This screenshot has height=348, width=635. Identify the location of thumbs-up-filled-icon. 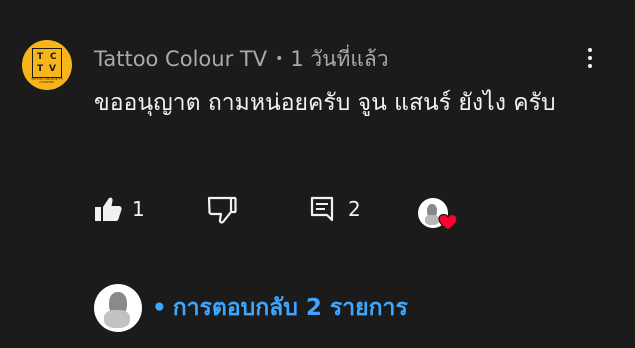
(108, 209).